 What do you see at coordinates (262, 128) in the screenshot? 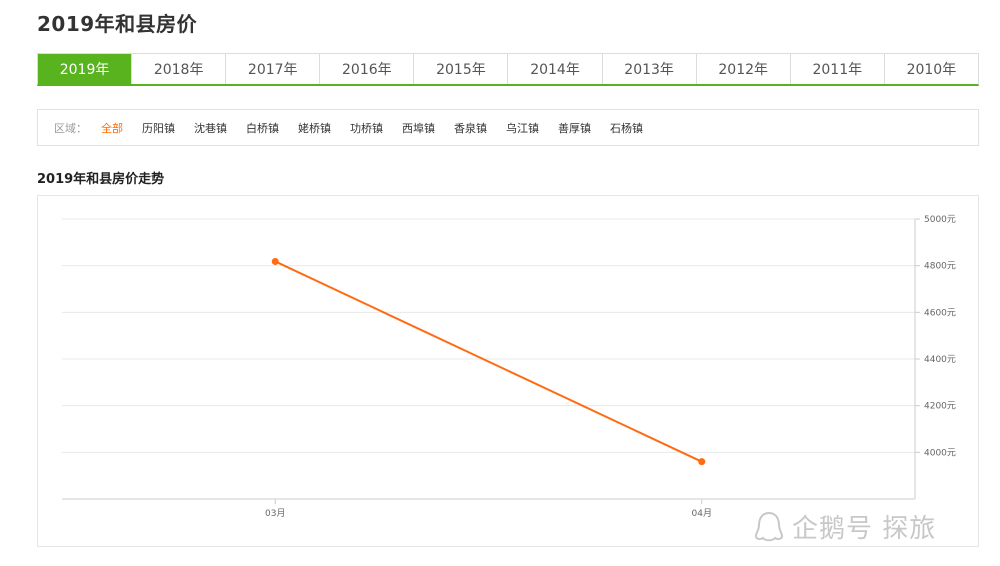
I see `region-item-baiqiao: 白桥镇` at bounding box center [262, 128].